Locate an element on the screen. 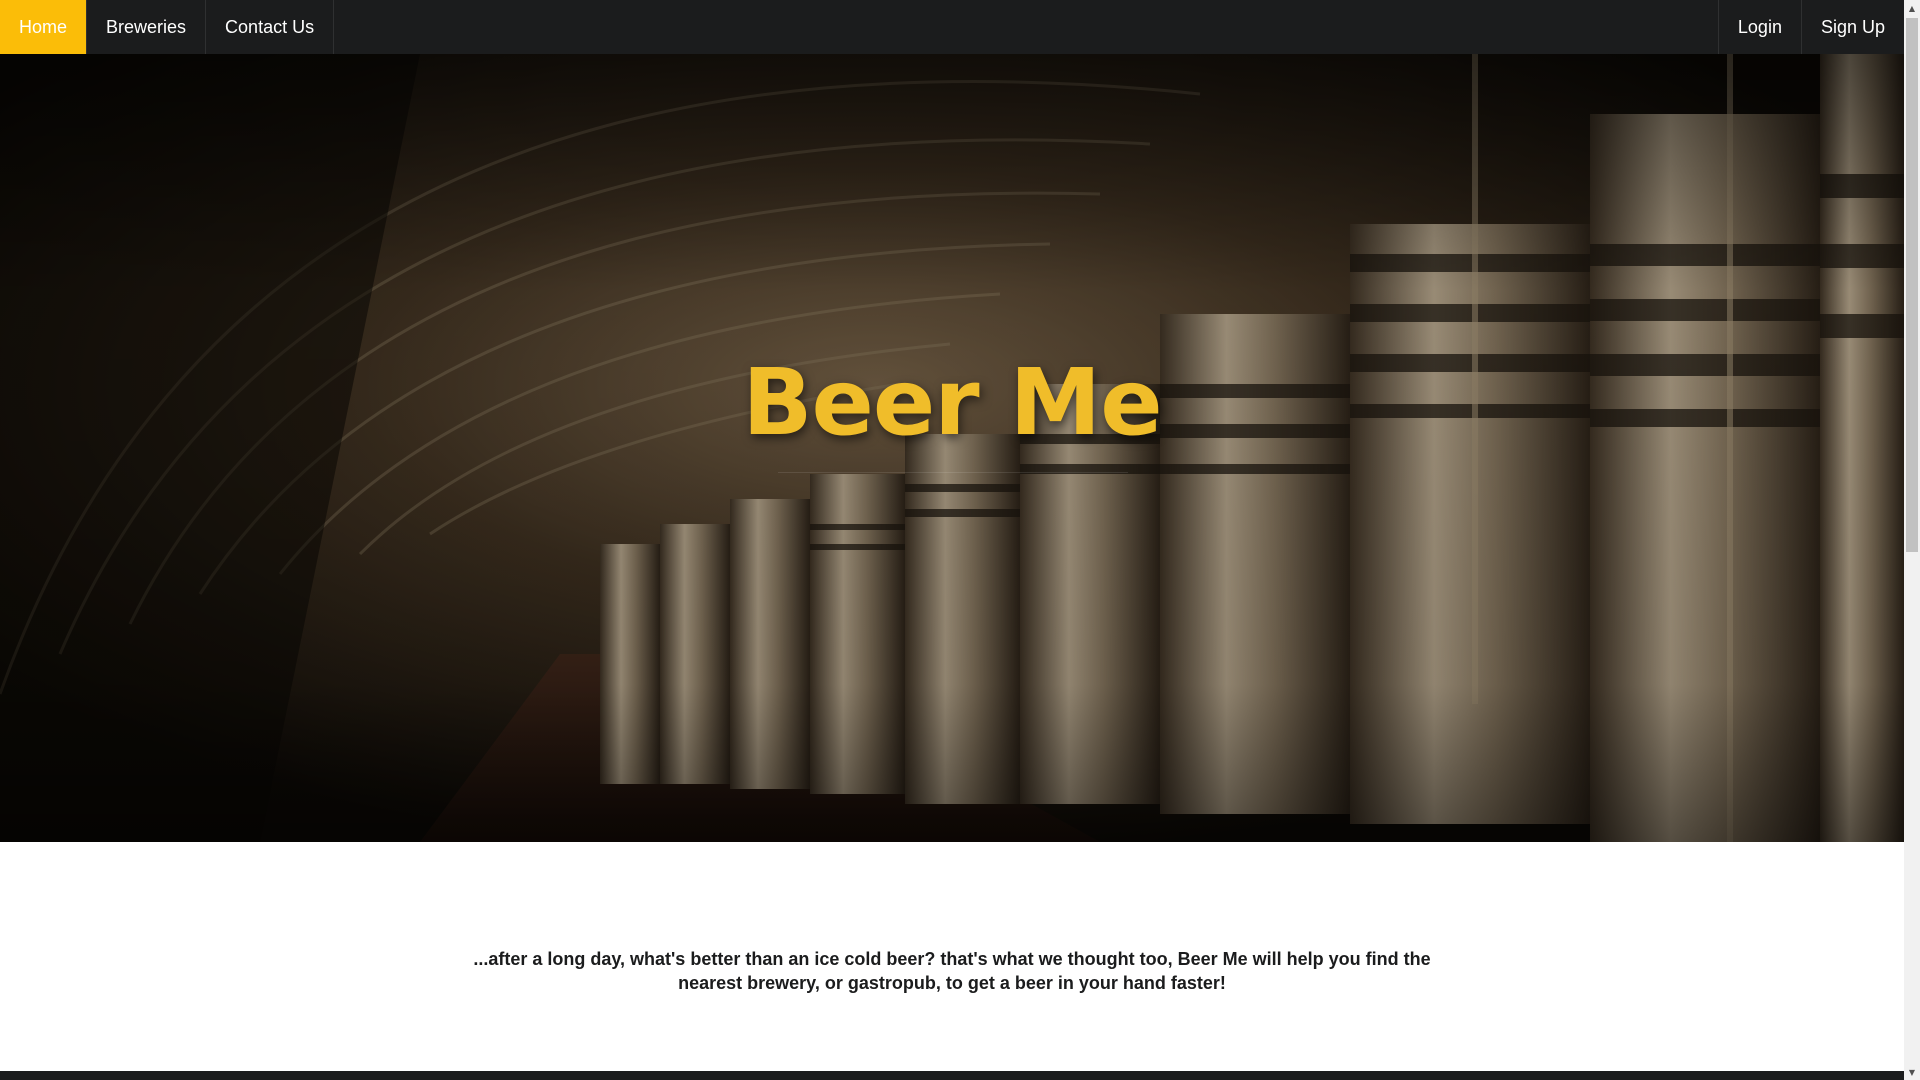 Image resolution: width=1920 pixels, height=1080 pixels. nav-left-group: Home Breweries Contact Us is located at coordinates (167, 27).